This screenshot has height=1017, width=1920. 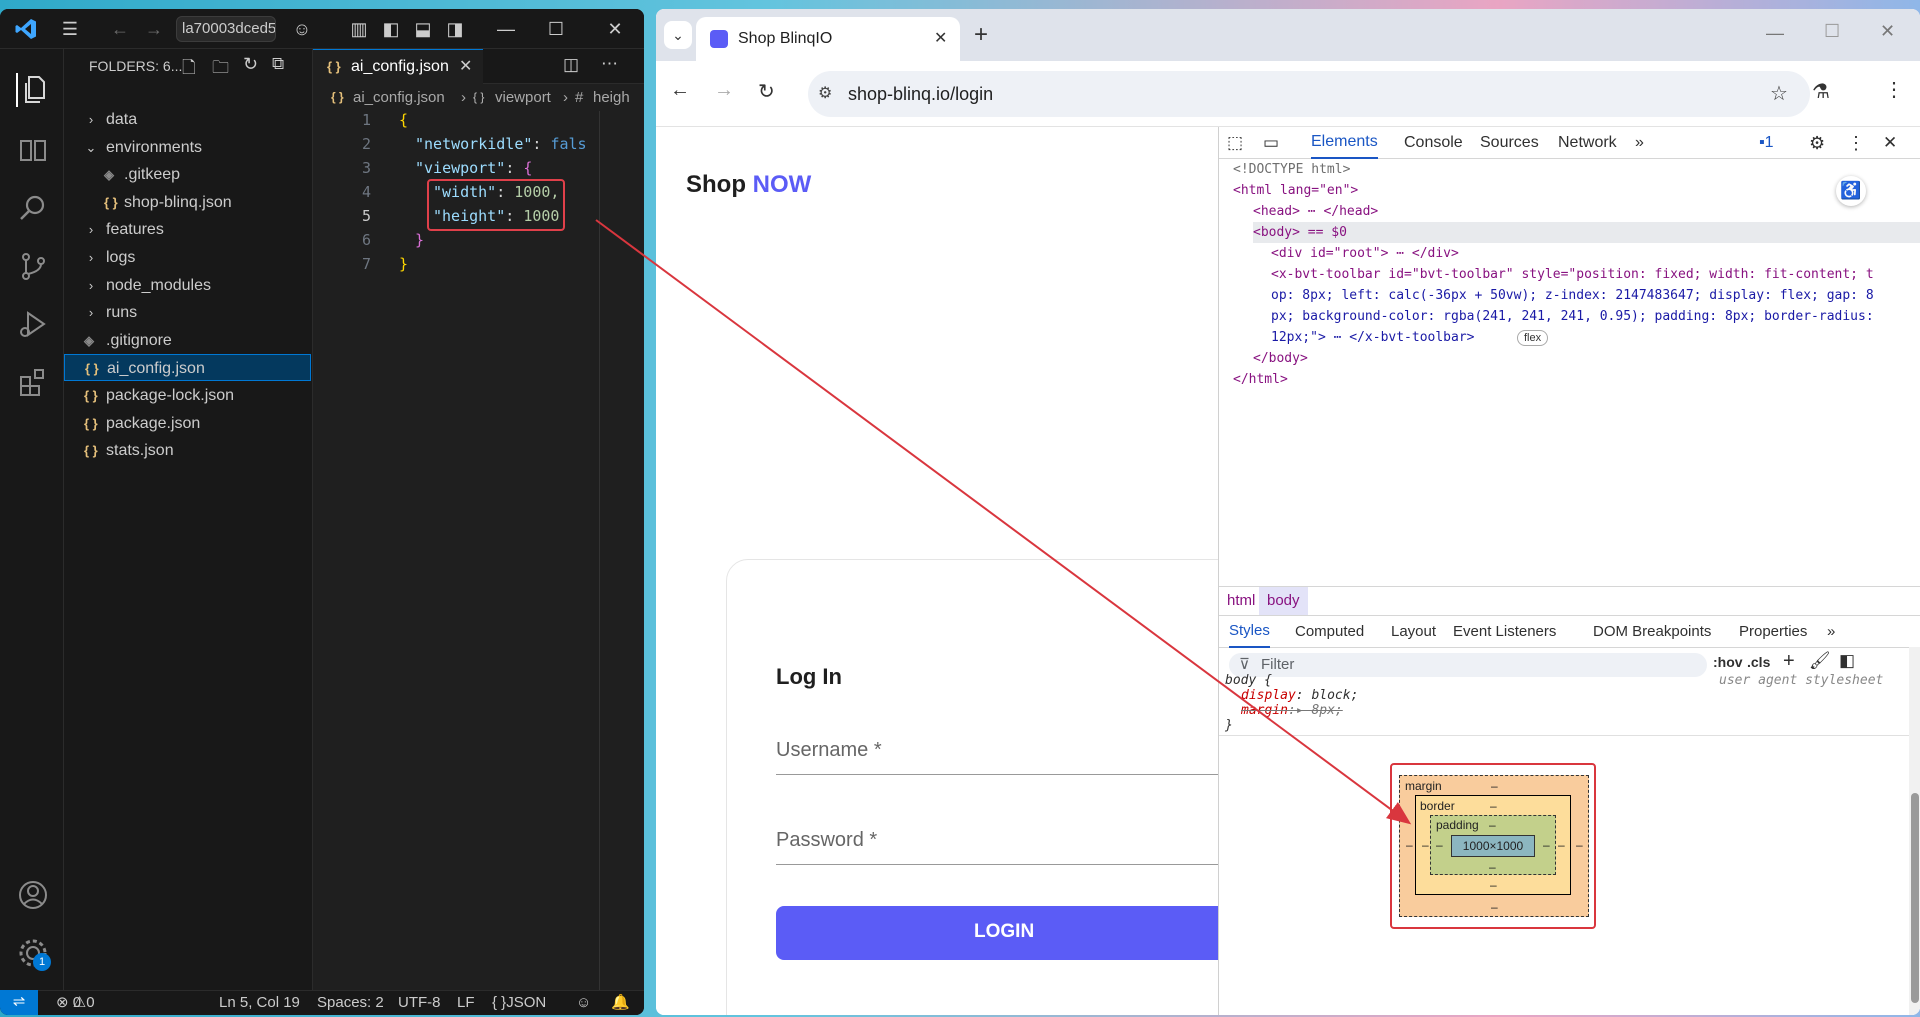 I want to click on crumb-html: html, so click(x=1241, y=601).